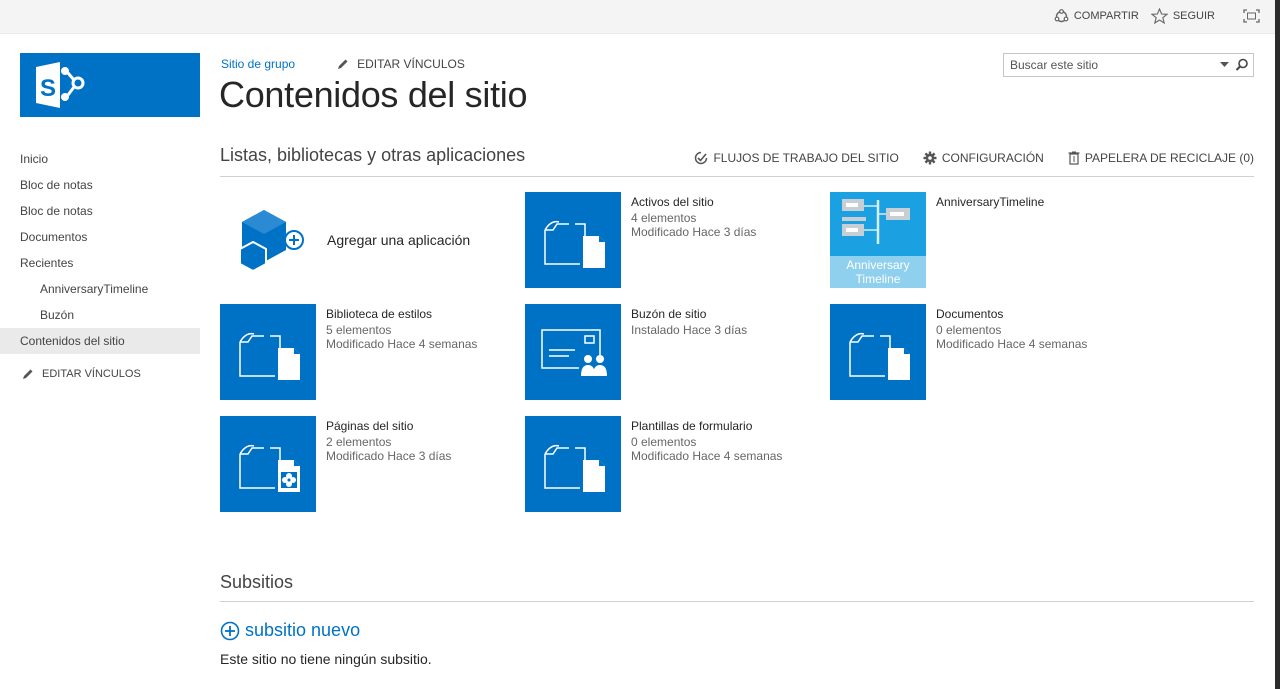  I want to click on tile-item-count: 4 elementos, so click(664, 218).